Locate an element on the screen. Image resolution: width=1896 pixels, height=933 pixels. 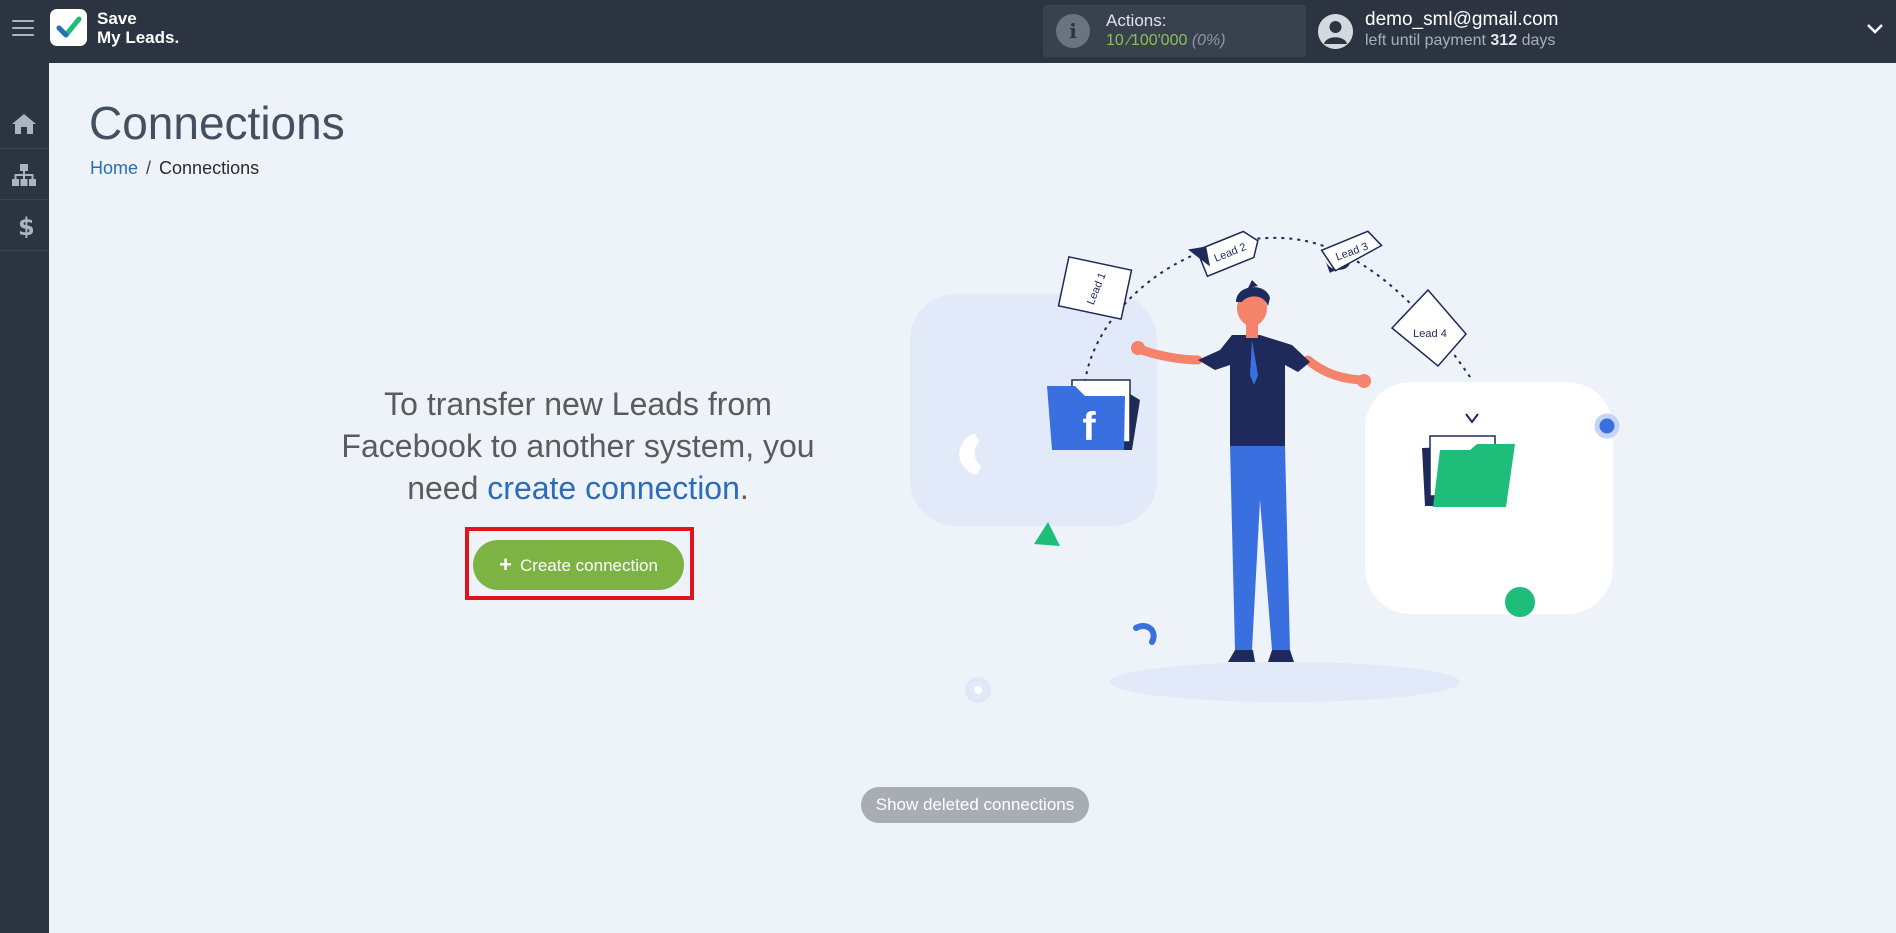
sitemap-icon is located at coordinates (24, 175).